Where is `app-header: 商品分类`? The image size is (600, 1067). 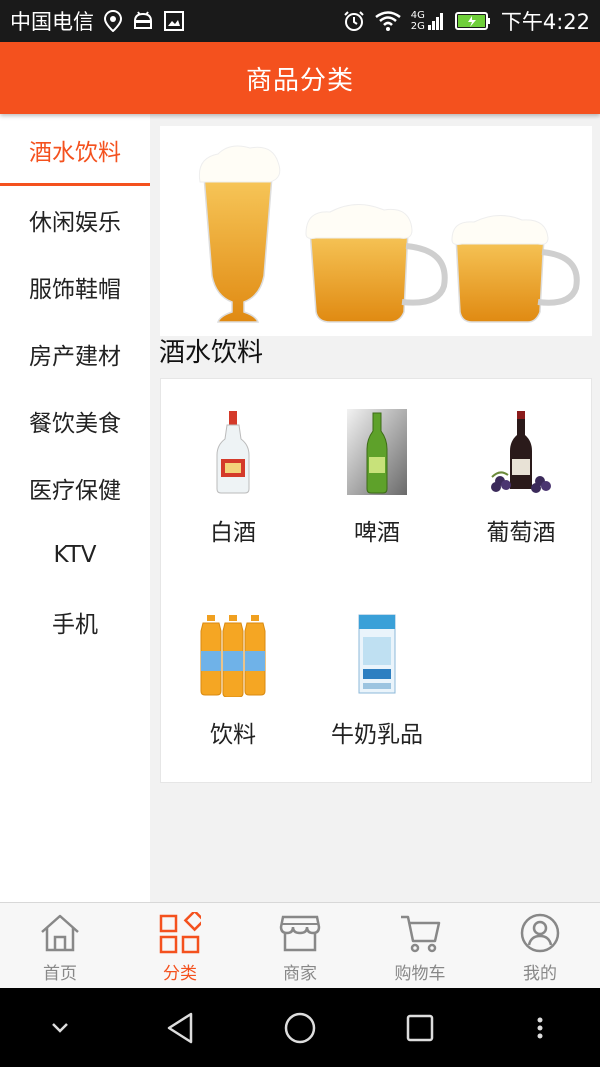 app-header: 商品分类 is located at coordinates (300, 78).